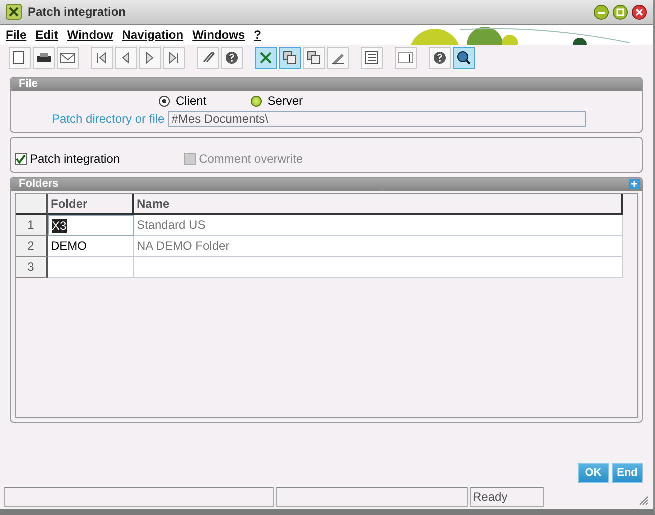 This screenshot has width=655, height=515. Describe the element at coordinates (75, 159) in the screenshot. I see `checkbox-label: Patch integration` at that location.